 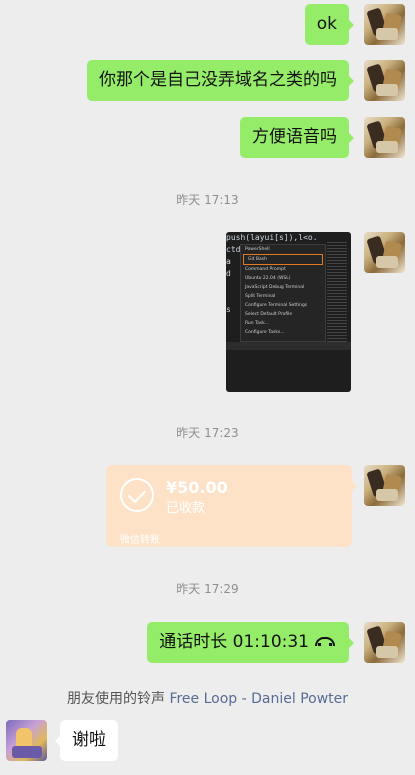 What do you see at coordinates (137, 495) in the screenshot?
I see `check-icon` at bounding box center [137, 495].